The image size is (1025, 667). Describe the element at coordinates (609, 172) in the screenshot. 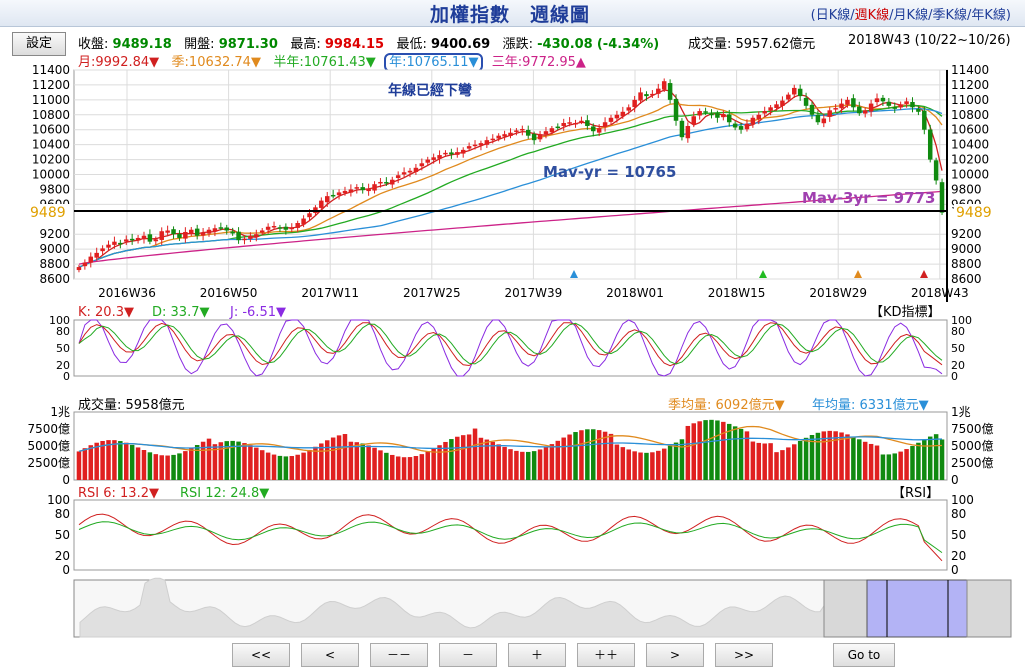

I see `mav-yr-note: Mav-yr = 10765` at that location.